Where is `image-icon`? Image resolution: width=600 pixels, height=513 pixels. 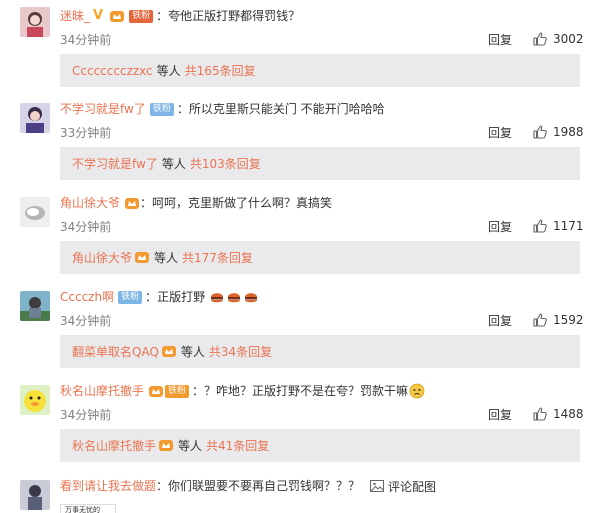
image-icon is located at coordinates (377, 486).